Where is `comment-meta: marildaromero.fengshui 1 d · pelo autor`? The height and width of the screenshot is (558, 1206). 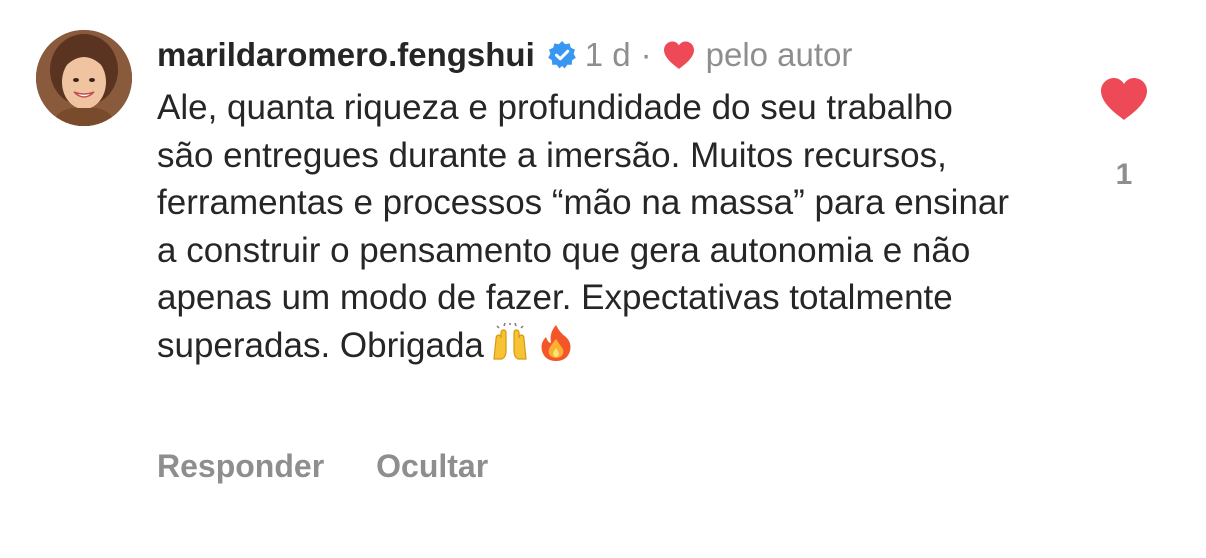 comment-meta: marildaromero.fengshui 1 d · pelo autor is located at coordinates (597, 55).